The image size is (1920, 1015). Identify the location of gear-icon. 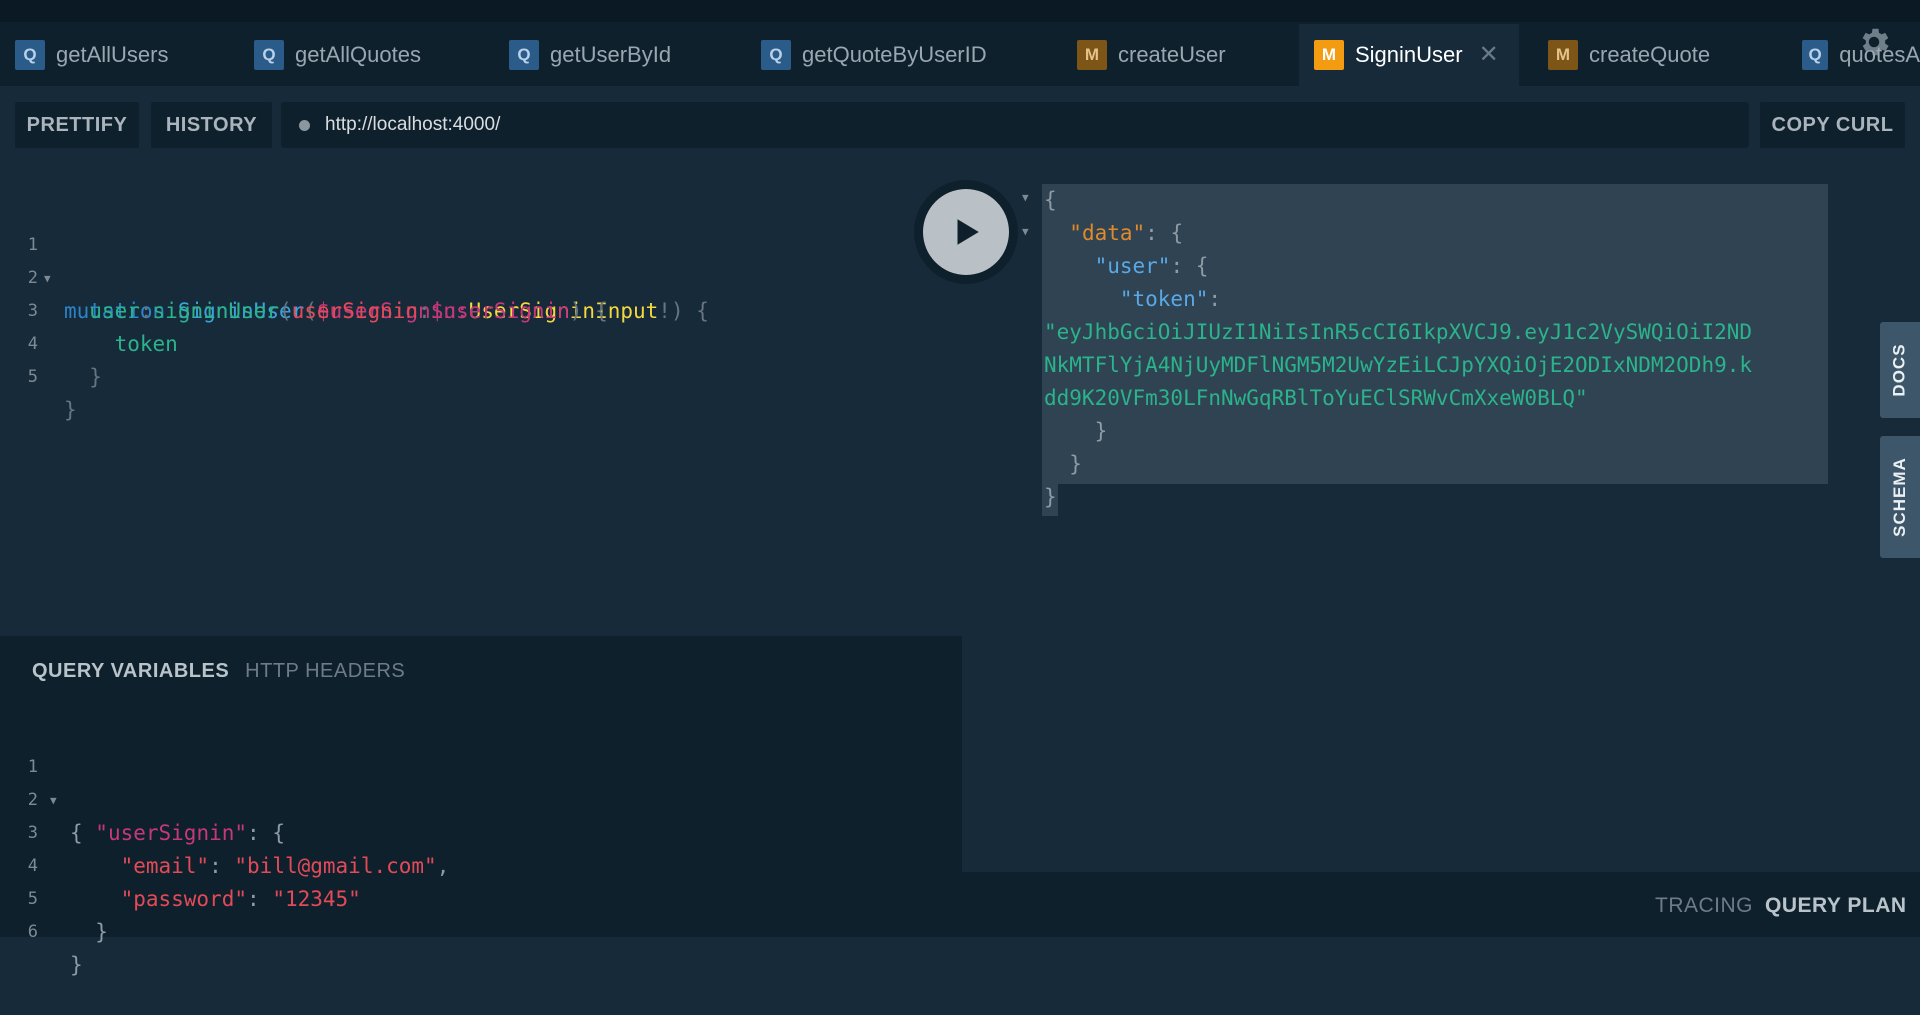
(1874, 42).